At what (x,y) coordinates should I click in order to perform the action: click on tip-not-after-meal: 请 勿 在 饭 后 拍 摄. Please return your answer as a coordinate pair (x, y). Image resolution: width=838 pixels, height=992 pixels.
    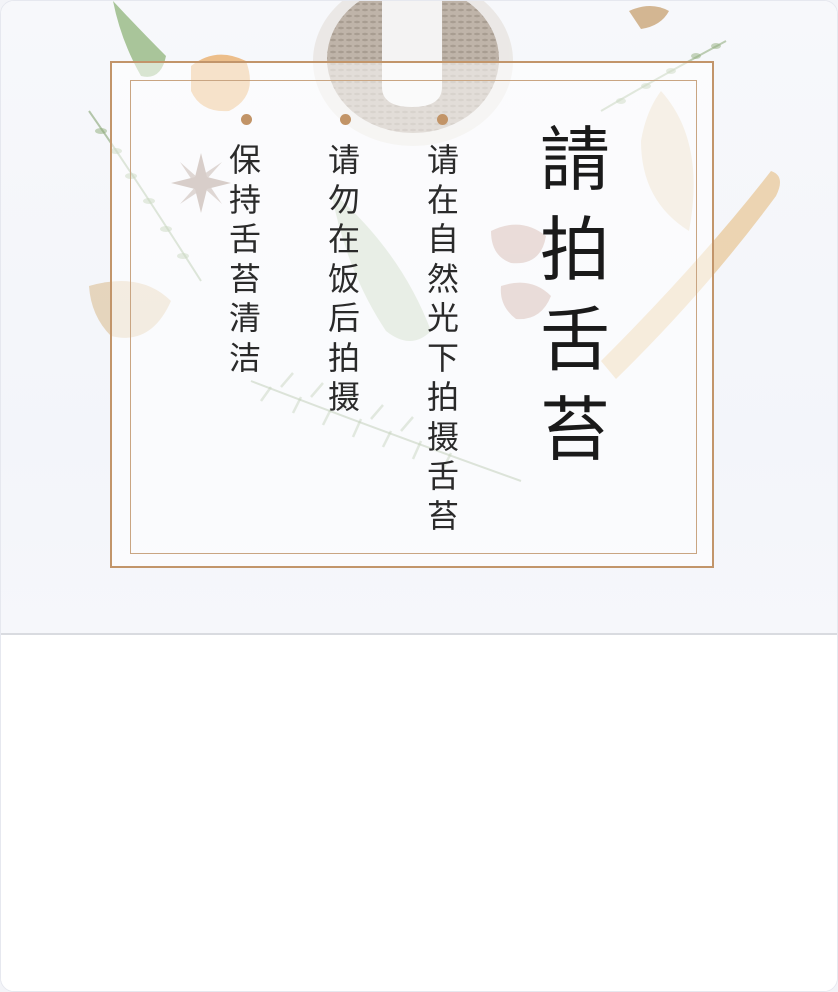
    Looking at the image, I should click on (344, 279).